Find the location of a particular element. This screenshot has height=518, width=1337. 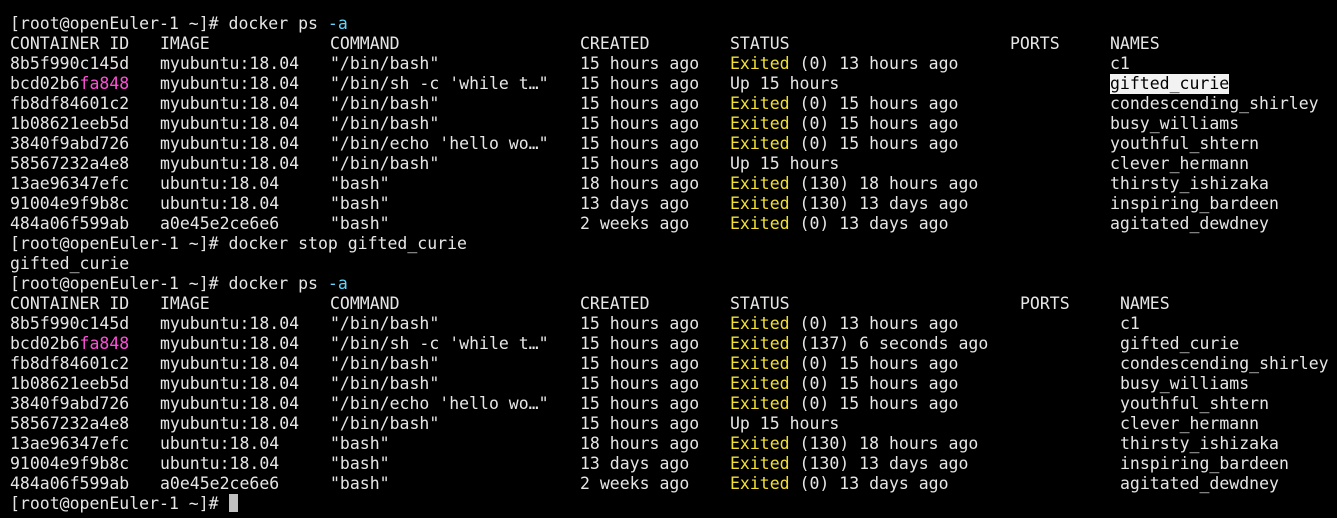

created: 18 hours ago is located at coordinates (640, 183).